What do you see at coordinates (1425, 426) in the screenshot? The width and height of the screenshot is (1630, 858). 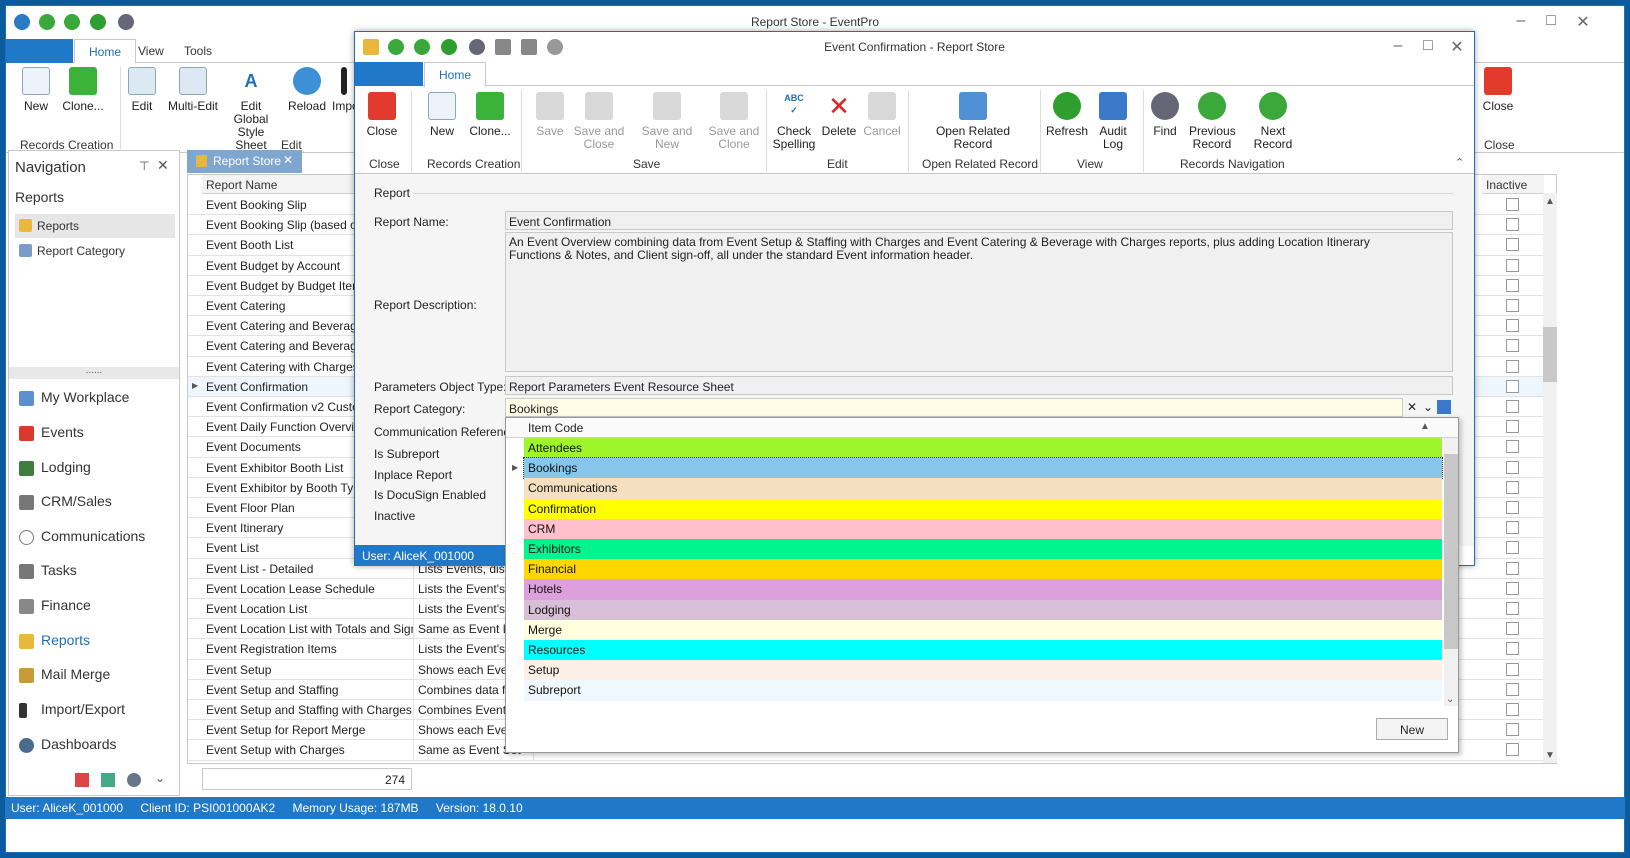 I see `sort-ascending-icon: ▲` at bounding box center [1425, 426].